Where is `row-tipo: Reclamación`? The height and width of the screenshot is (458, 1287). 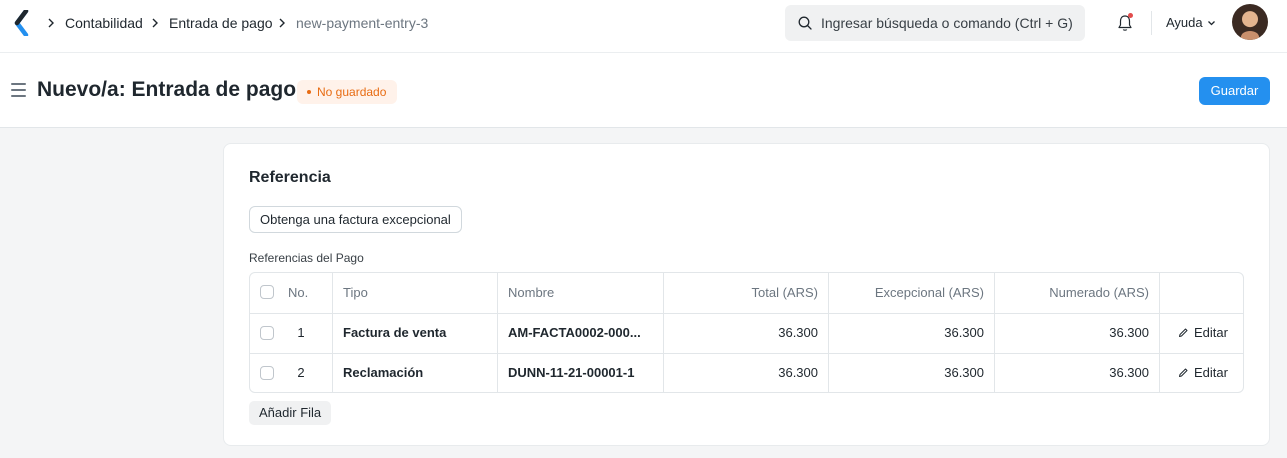
row-tipo: Reclamación is located at coordinates (418, 373).